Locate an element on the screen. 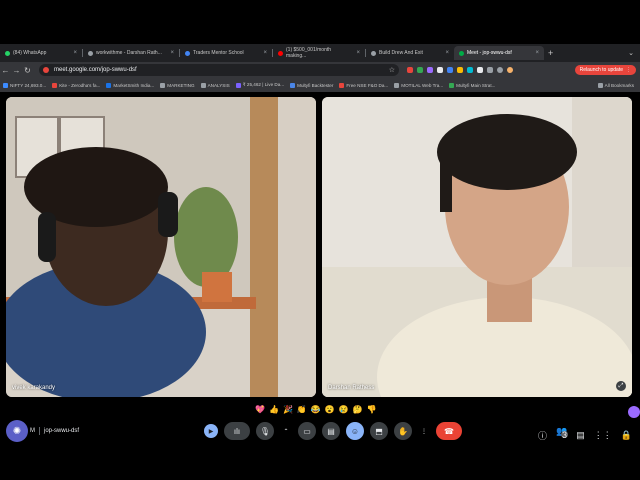  tab-traders-mentor: Traders Mentor School × is located at coordinates (226, 53).